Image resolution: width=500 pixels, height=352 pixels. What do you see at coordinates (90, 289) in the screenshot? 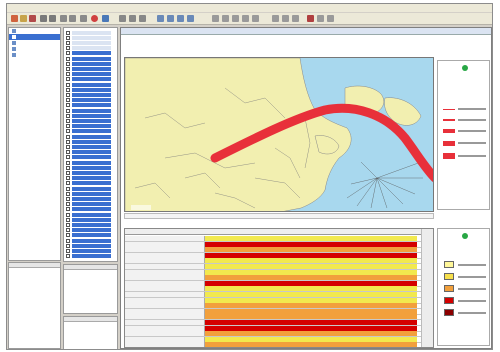
I see `selection-panel` at bounding box center [90, 289].